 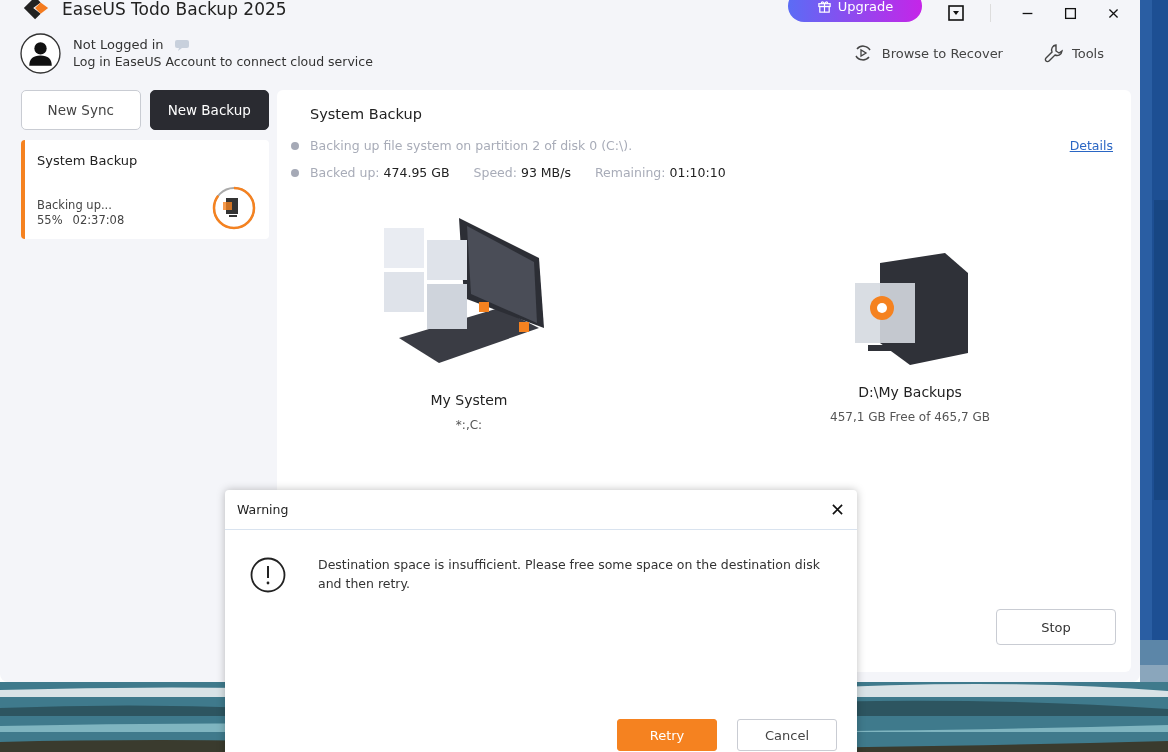 I want to click on dialog-title: Warning, so click(x=263, y=509).